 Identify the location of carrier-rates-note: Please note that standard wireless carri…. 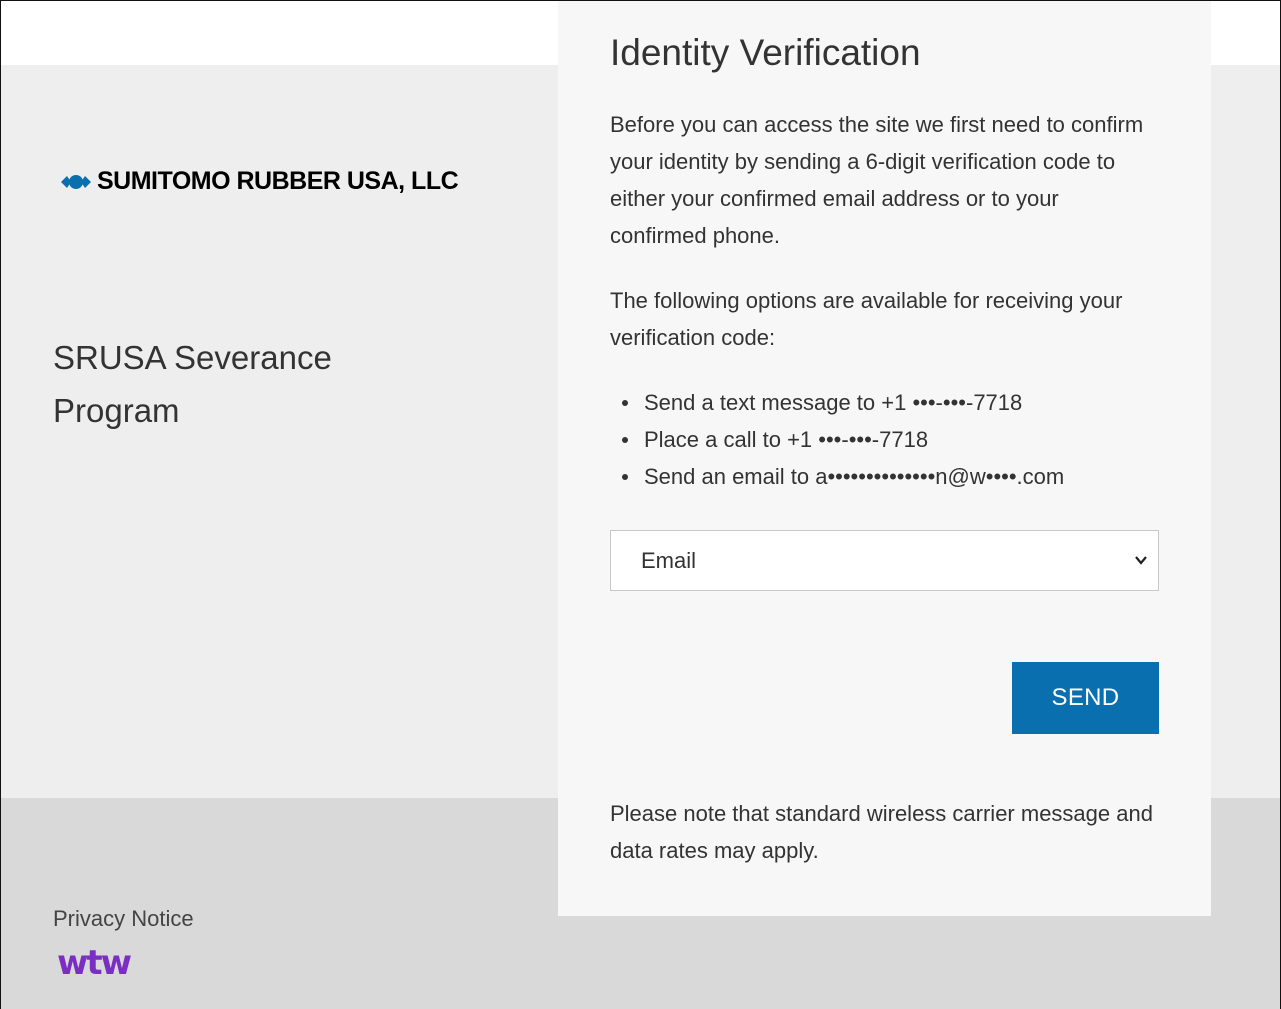
(881, 832).